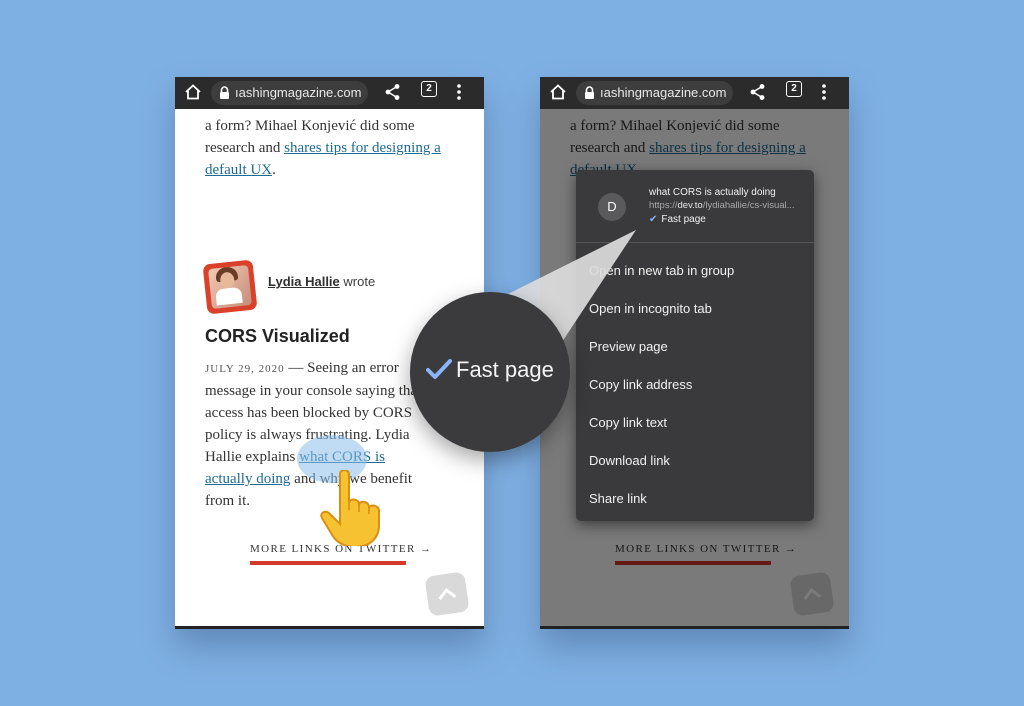 The height and width of the screenshot is (706, 1024). Describe the element at coordinates (505, 369) in the screenshot. I see `magnifier-label: Fast page` at that location.